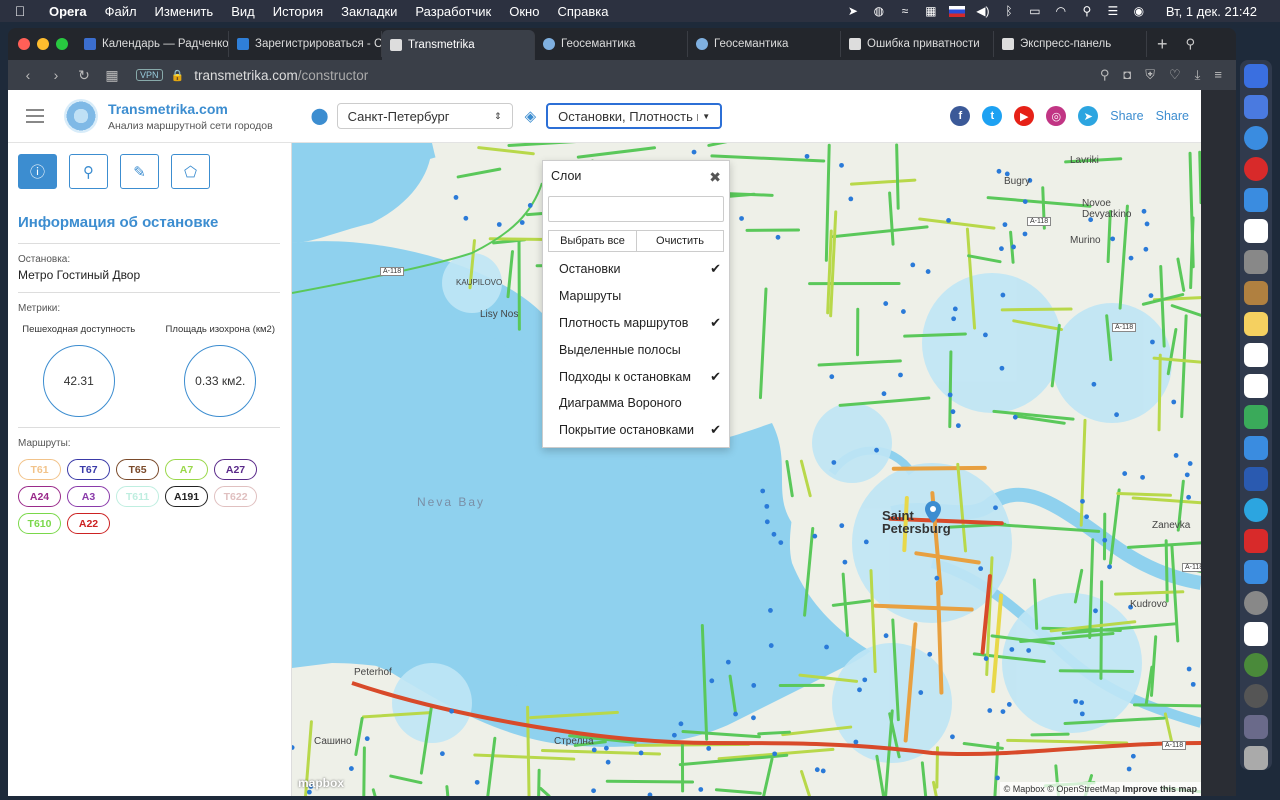 The image size is (1280, 800). I want to click on app-store-icon, so click(1256, 572).